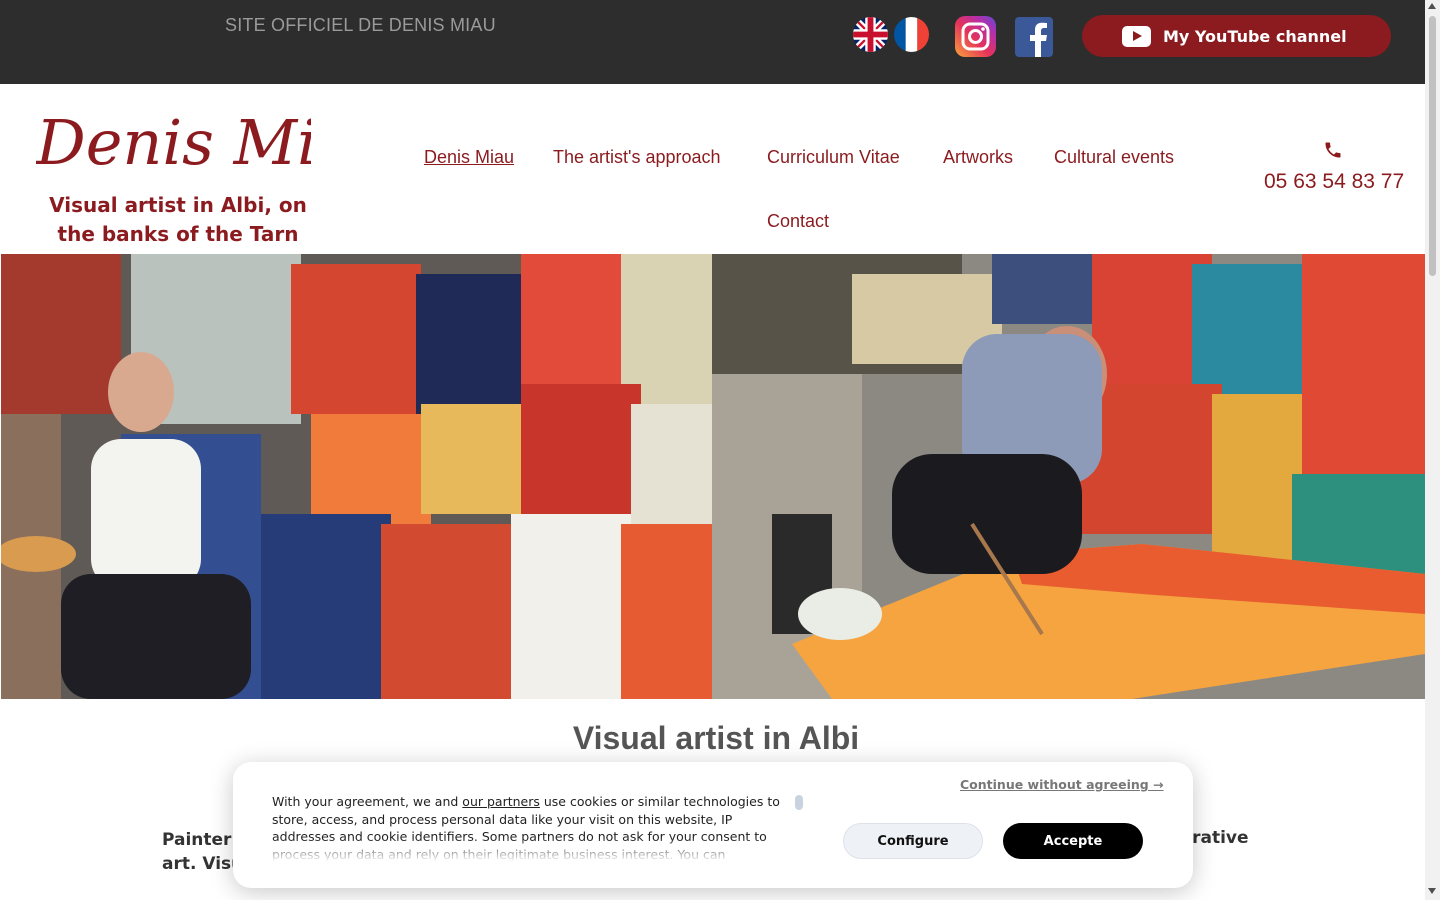 This screenshot has height=900, width=1440. What do you see at coordinates (1136, 36) in the screenshot?
I see `youtube-icon` at bounding box center [1136, 36].